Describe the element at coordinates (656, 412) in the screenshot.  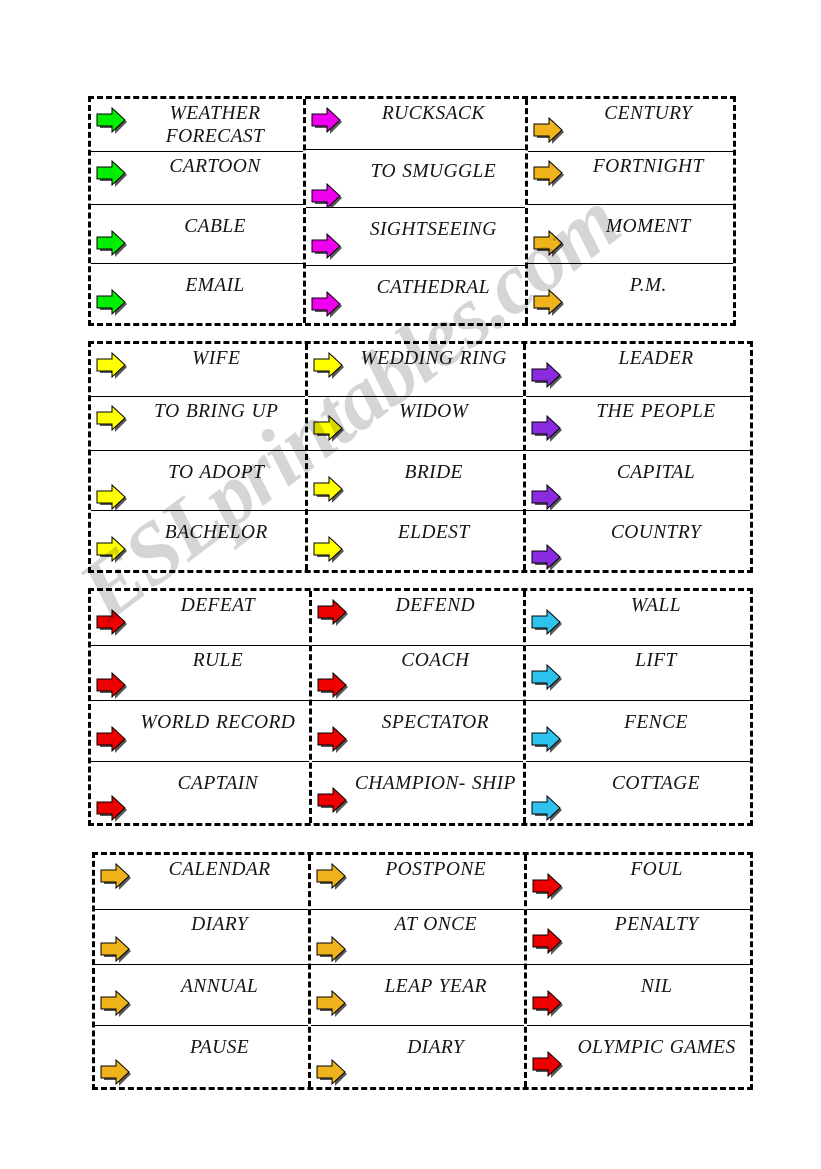
I see `card-term: THE PEOPLE` at that location.